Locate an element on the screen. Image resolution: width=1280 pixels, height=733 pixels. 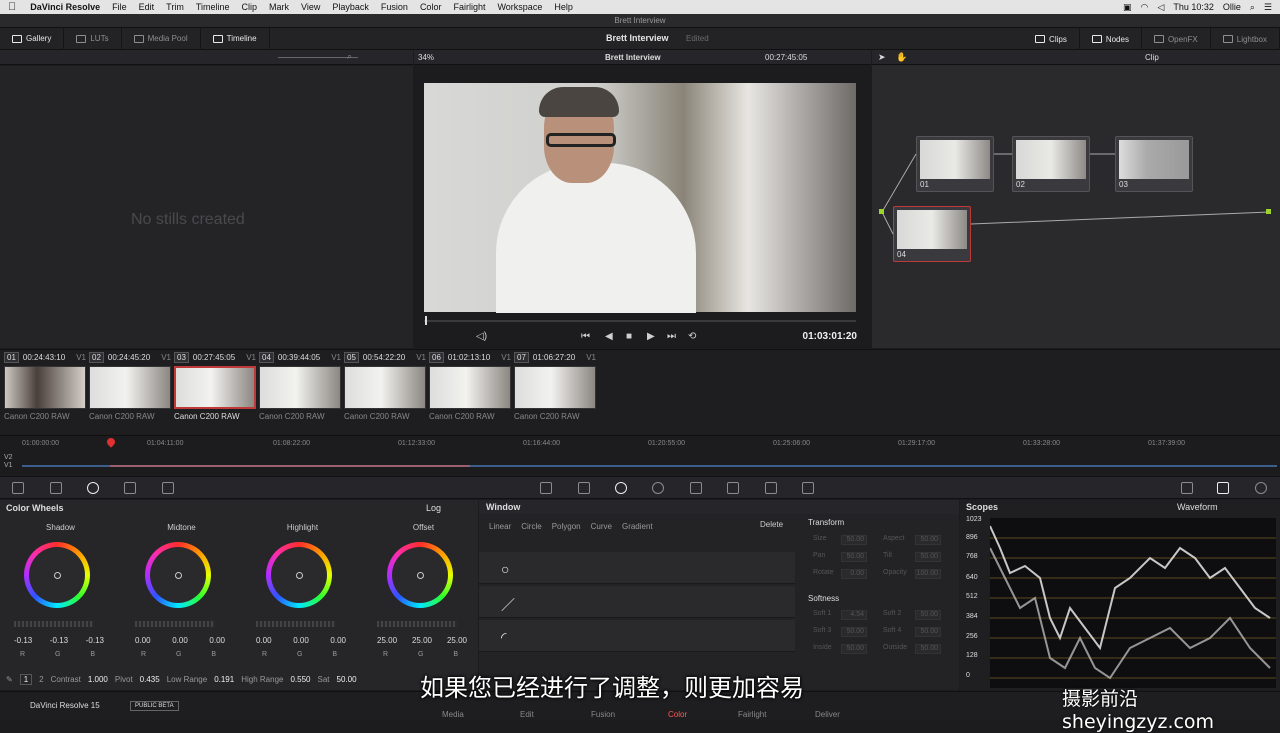
qualifier-icon is located at coordinates (584, 488).